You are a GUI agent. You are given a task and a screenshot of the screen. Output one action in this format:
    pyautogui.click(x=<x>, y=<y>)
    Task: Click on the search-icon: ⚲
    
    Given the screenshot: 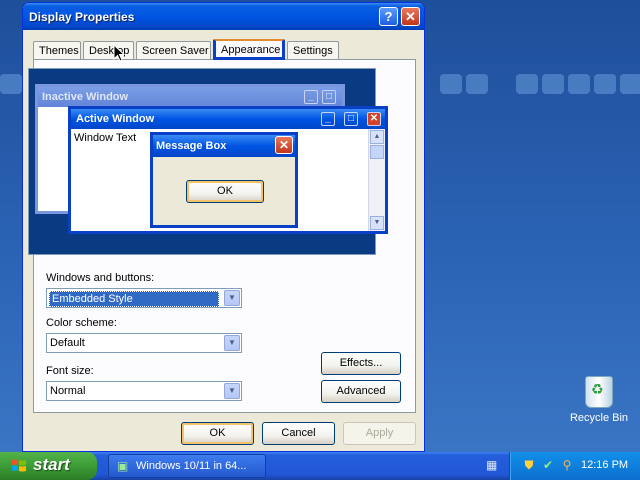 What is the action you would take?
    pyautogui.click(x=567, y=465)
    